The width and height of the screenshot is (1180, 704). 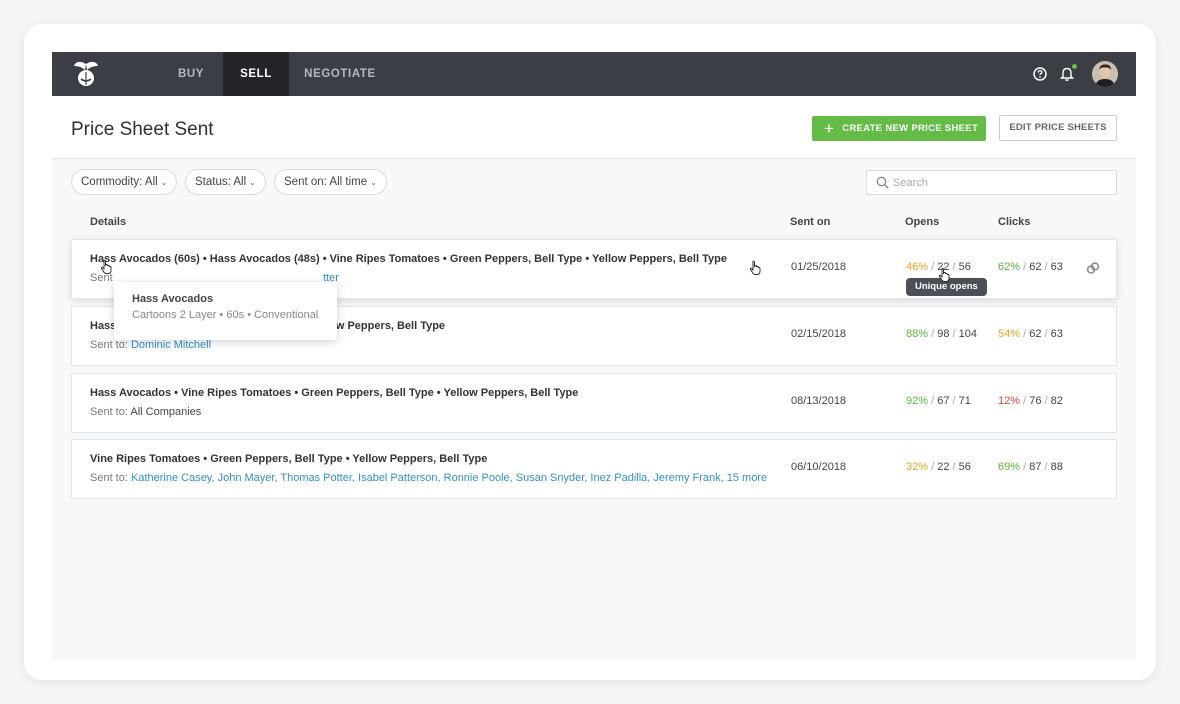 I want to click on filter-label: Sent on:, so click(x=305, y=182).